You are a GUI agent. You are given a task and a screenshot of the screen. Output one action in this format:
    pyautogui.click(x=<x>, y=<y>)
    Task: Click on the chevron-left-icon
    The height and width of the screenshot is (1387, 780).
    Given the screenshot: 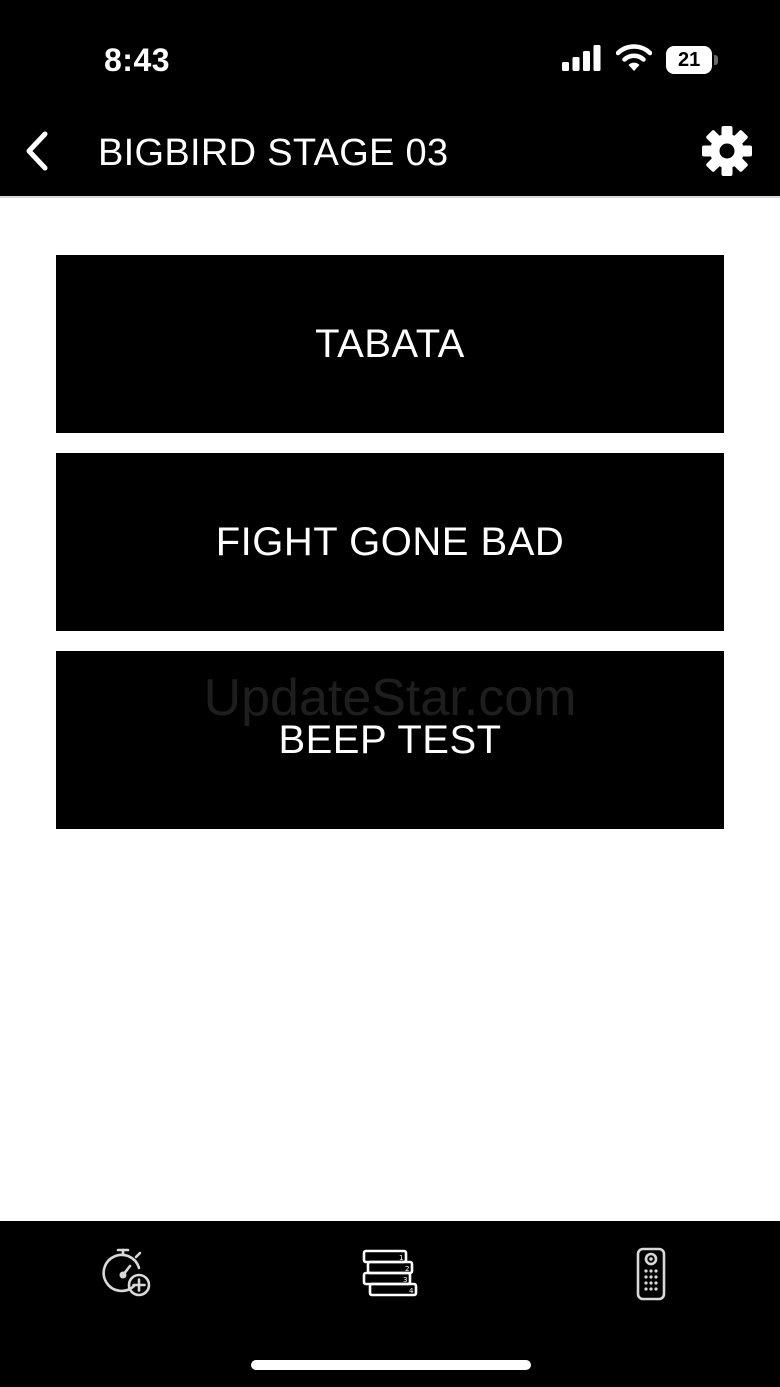 What is the action you would take?
    pyautogui.click(x=38, y=153)
    